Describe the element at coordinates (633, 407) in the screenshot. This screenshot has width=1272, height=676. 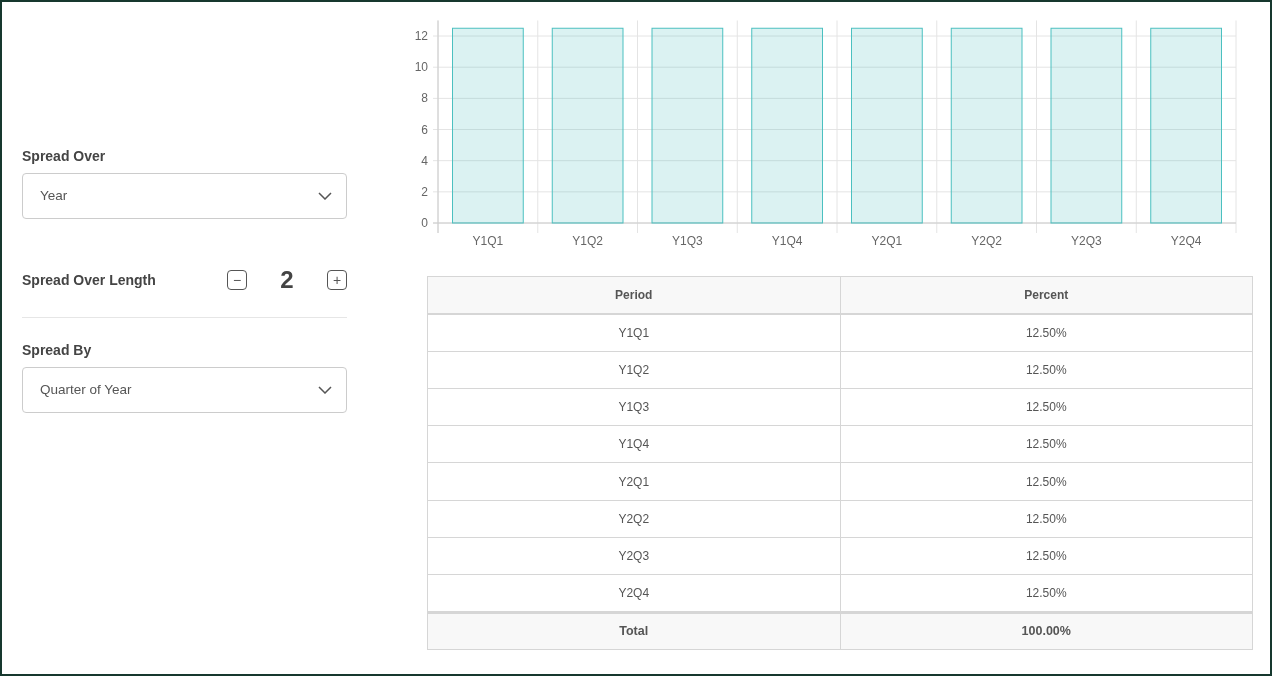
I see `table-cell: Y1Q3` at that location.